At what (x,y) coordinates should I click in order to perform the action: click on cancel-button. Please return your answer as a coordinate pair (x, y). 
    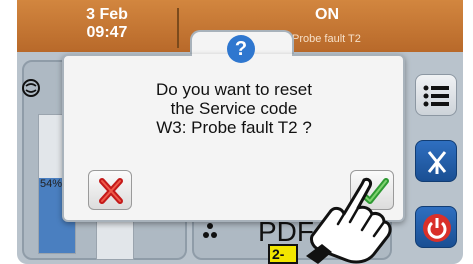
    Looking at the image, I should click on (110, 190).